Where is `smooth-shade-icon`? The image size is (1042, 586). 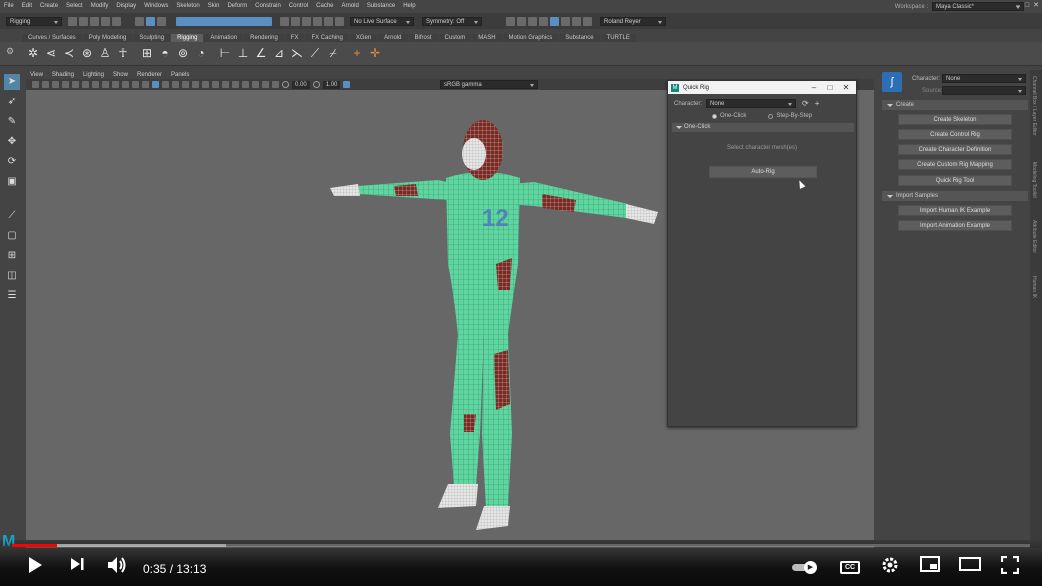 smooth-shade-icon is located at coordinates (155, 84).